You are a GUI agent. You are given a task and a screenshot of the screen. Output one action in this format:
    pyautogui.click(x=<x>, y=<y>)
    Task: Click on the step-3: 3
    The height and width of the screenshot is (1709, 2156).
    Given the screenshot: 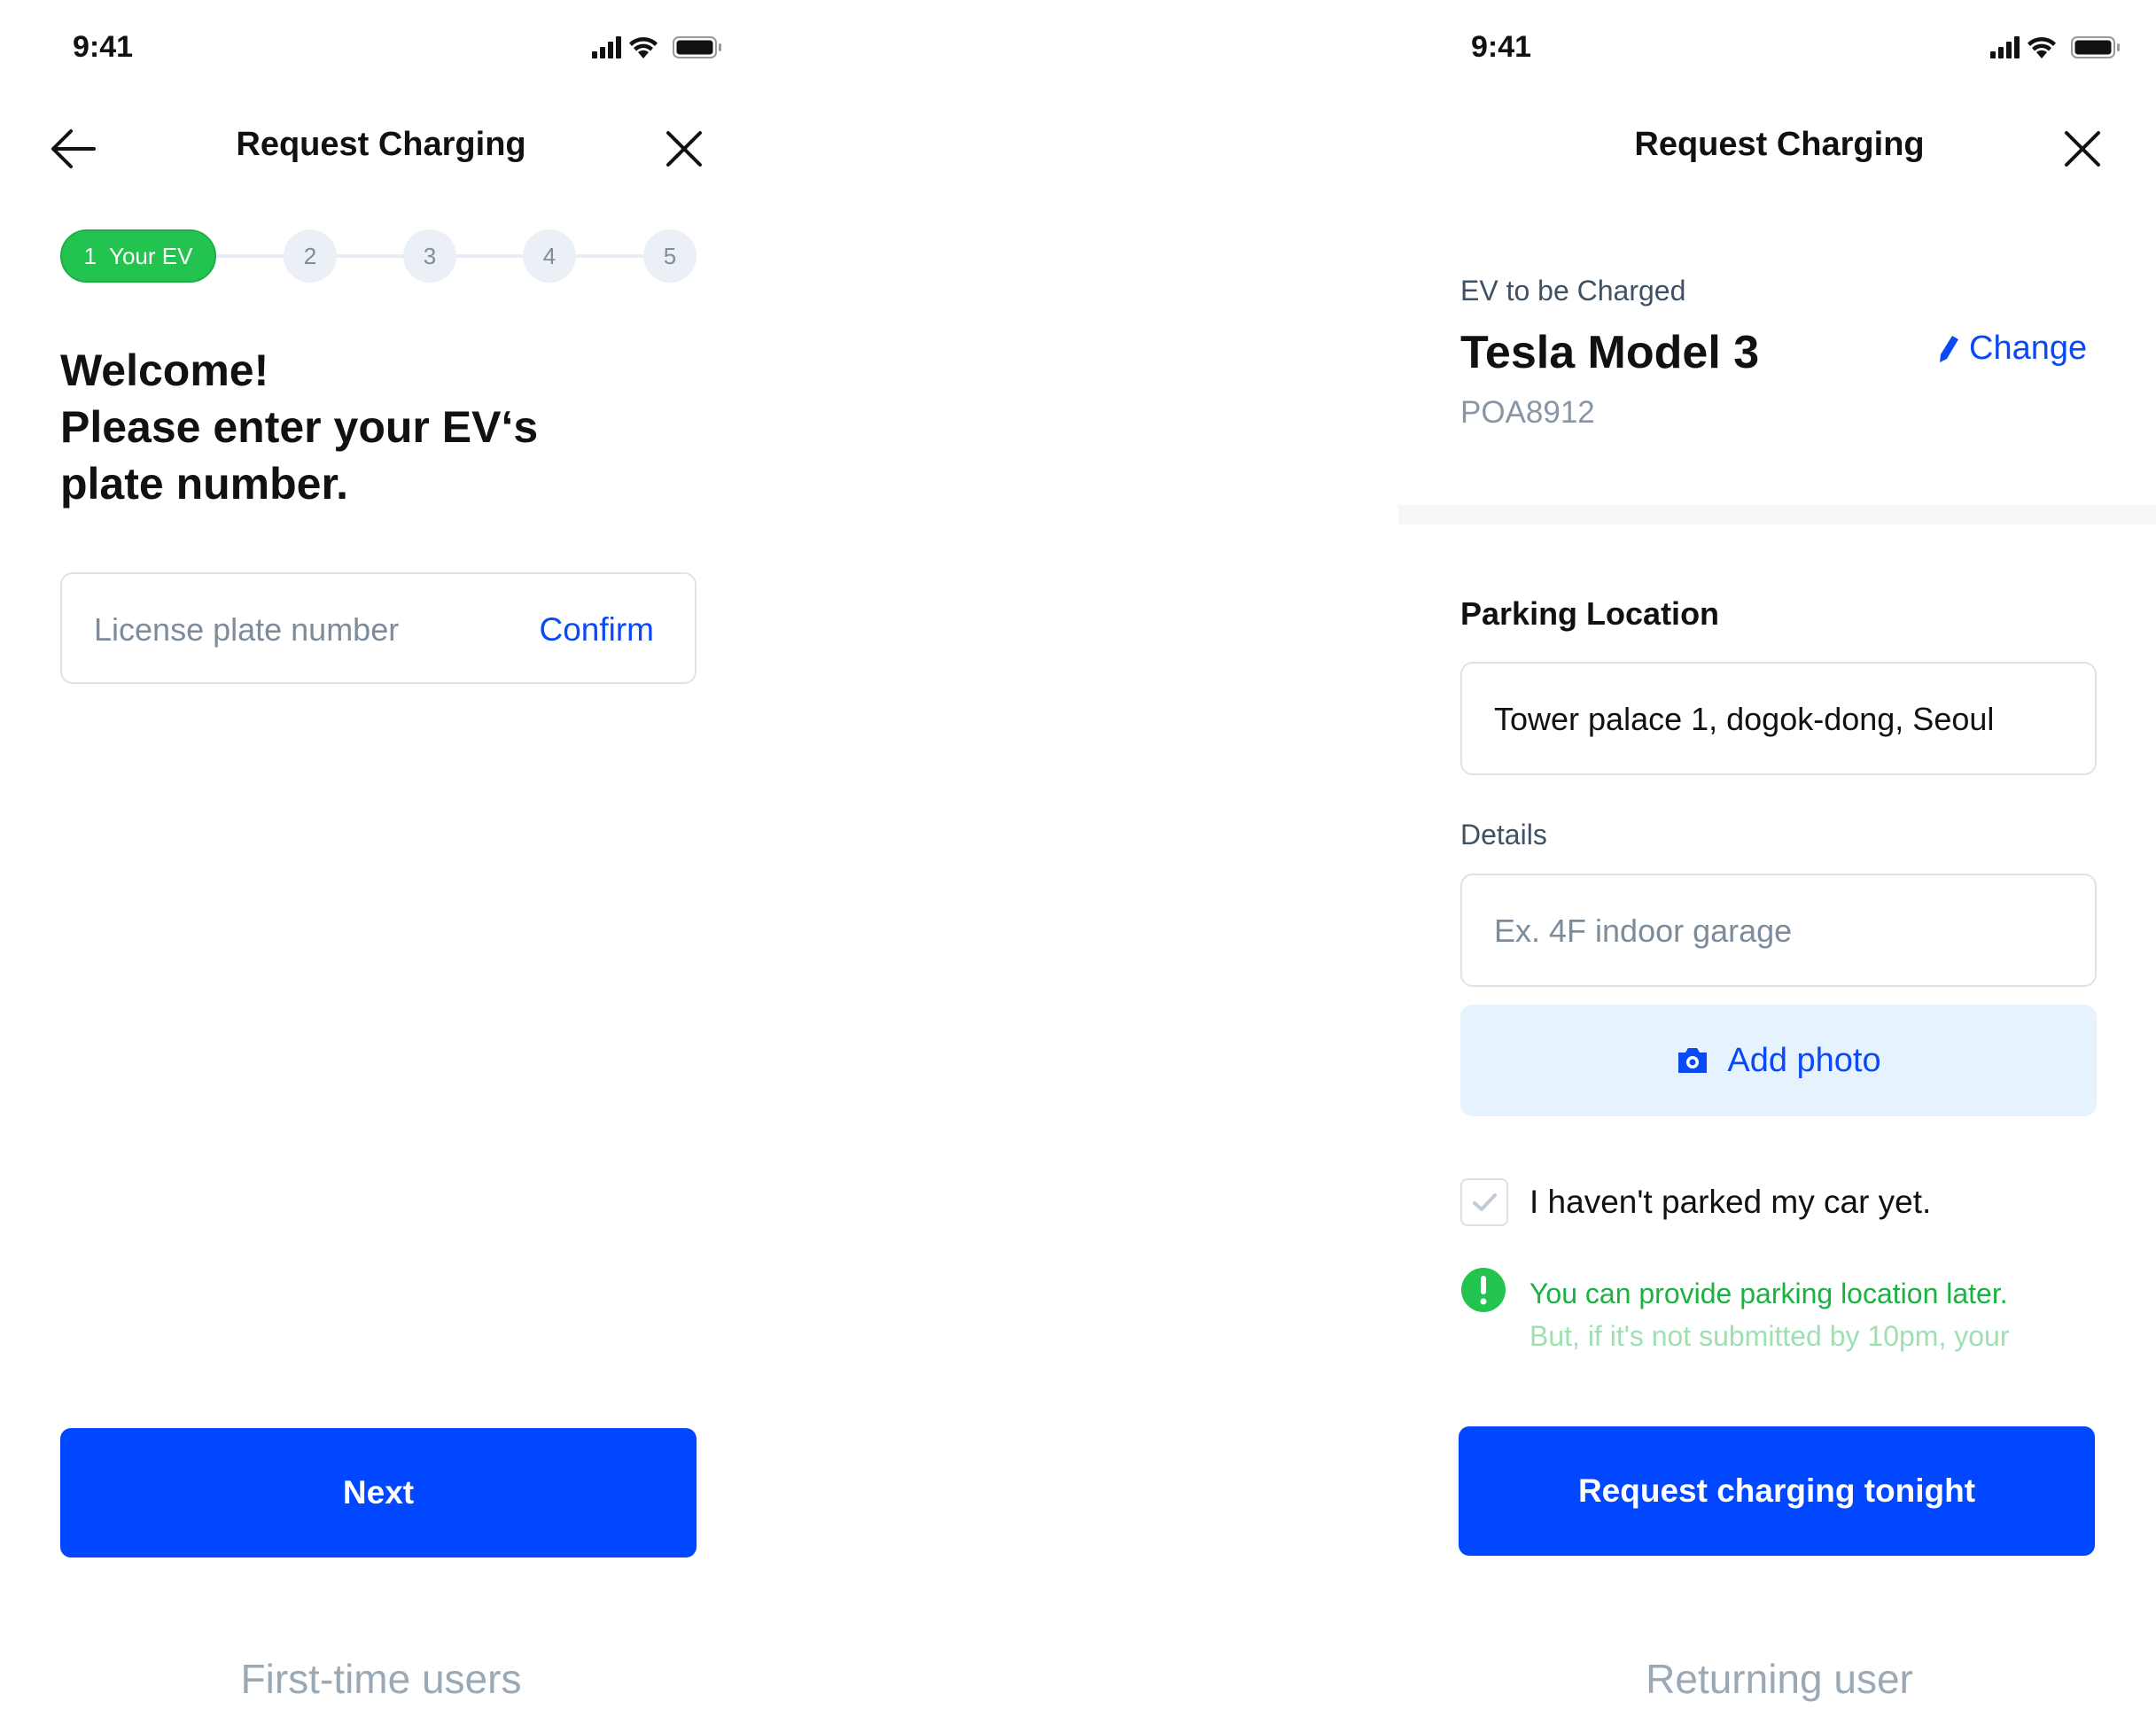 What is the action you would take?
    pyautogui.click(x=429, y=256)
    